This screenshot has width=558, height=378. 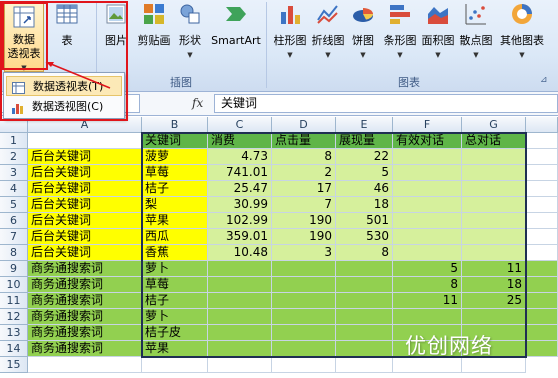 What do you see at coordinates (400, 32) in the screenshot?
I see `bar-chart-button: 条形图 ▼` at bounding box center [400, 32].